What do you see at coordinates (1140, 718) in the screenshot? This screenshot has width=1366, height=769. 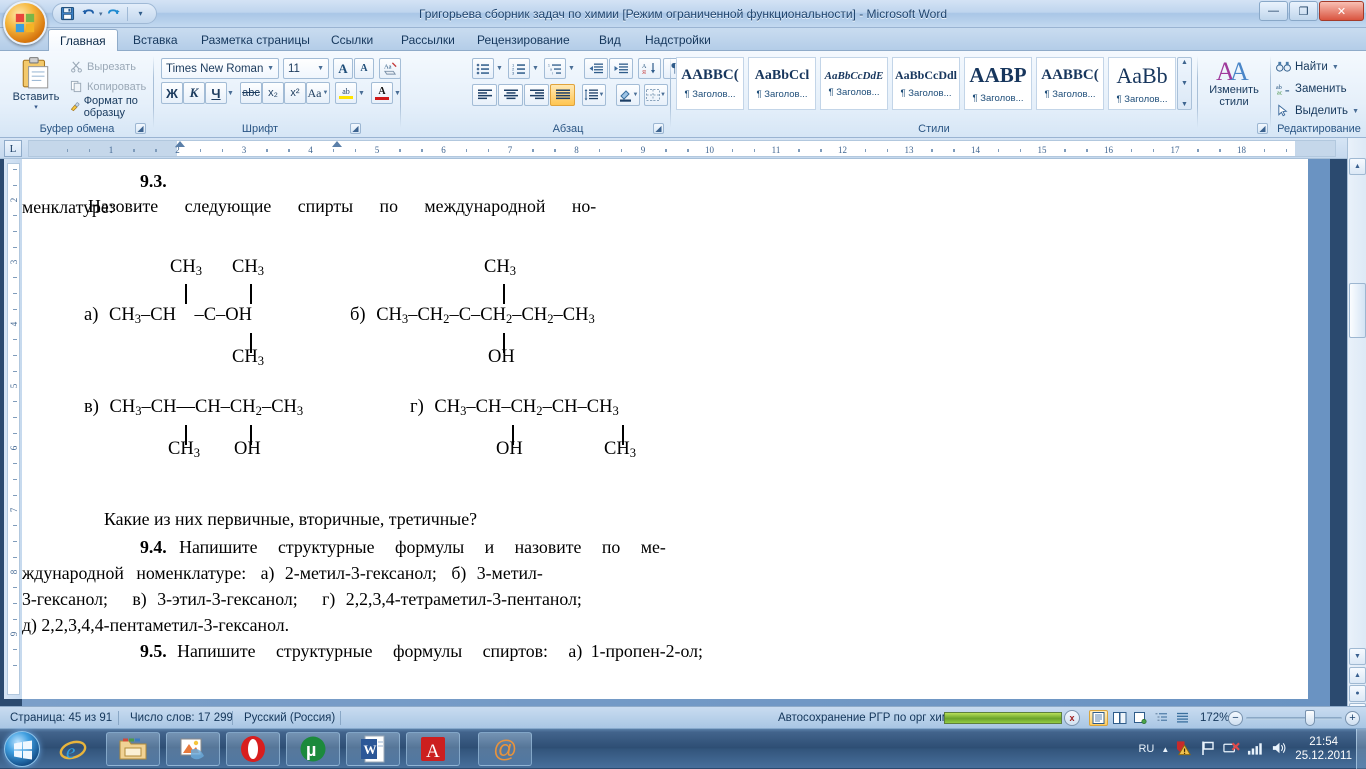 I see `web-layout-button` at bounding box center [1140, 718].